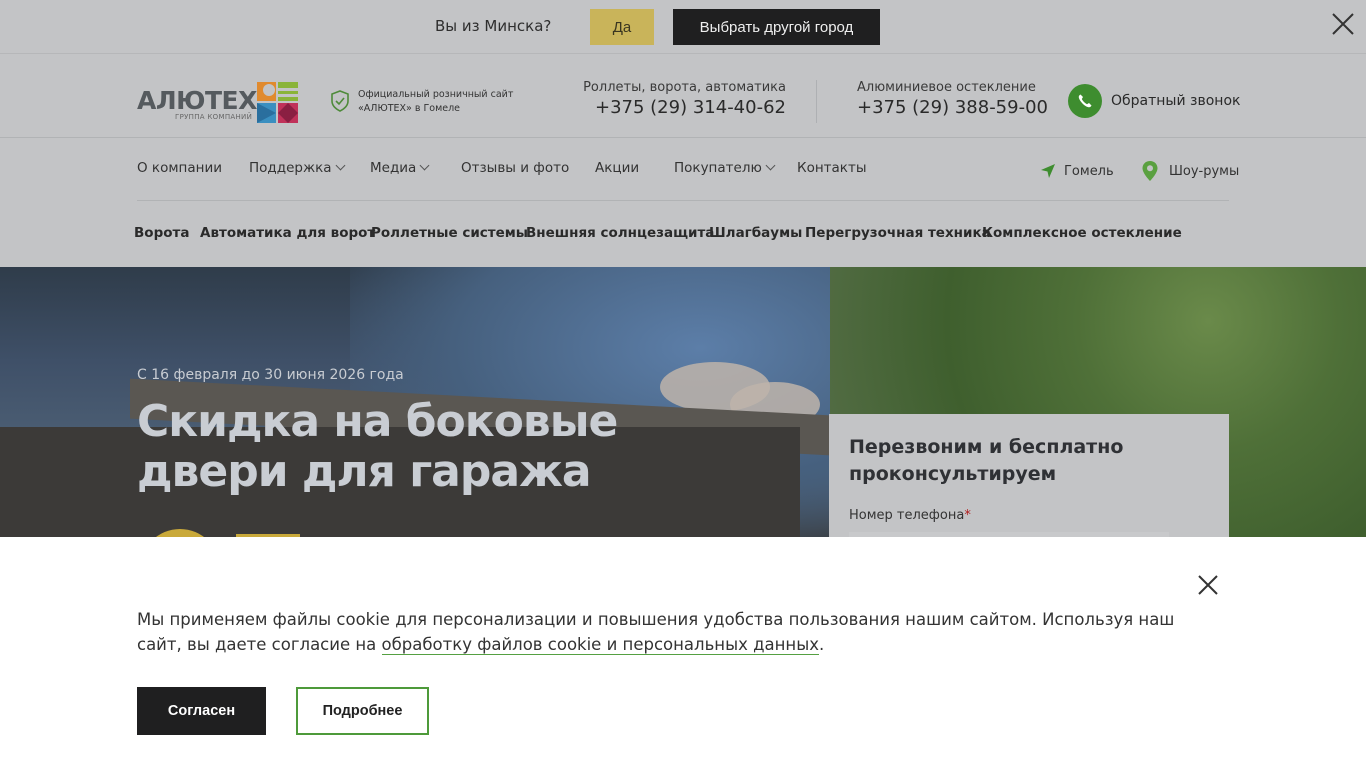 This screenshot has width=1366, height=768. What do you see at coordinates (377, 421) in the screenshot?
I see `promo-title-line-1: Скидка на боковые` at bounding box center [377, 421].